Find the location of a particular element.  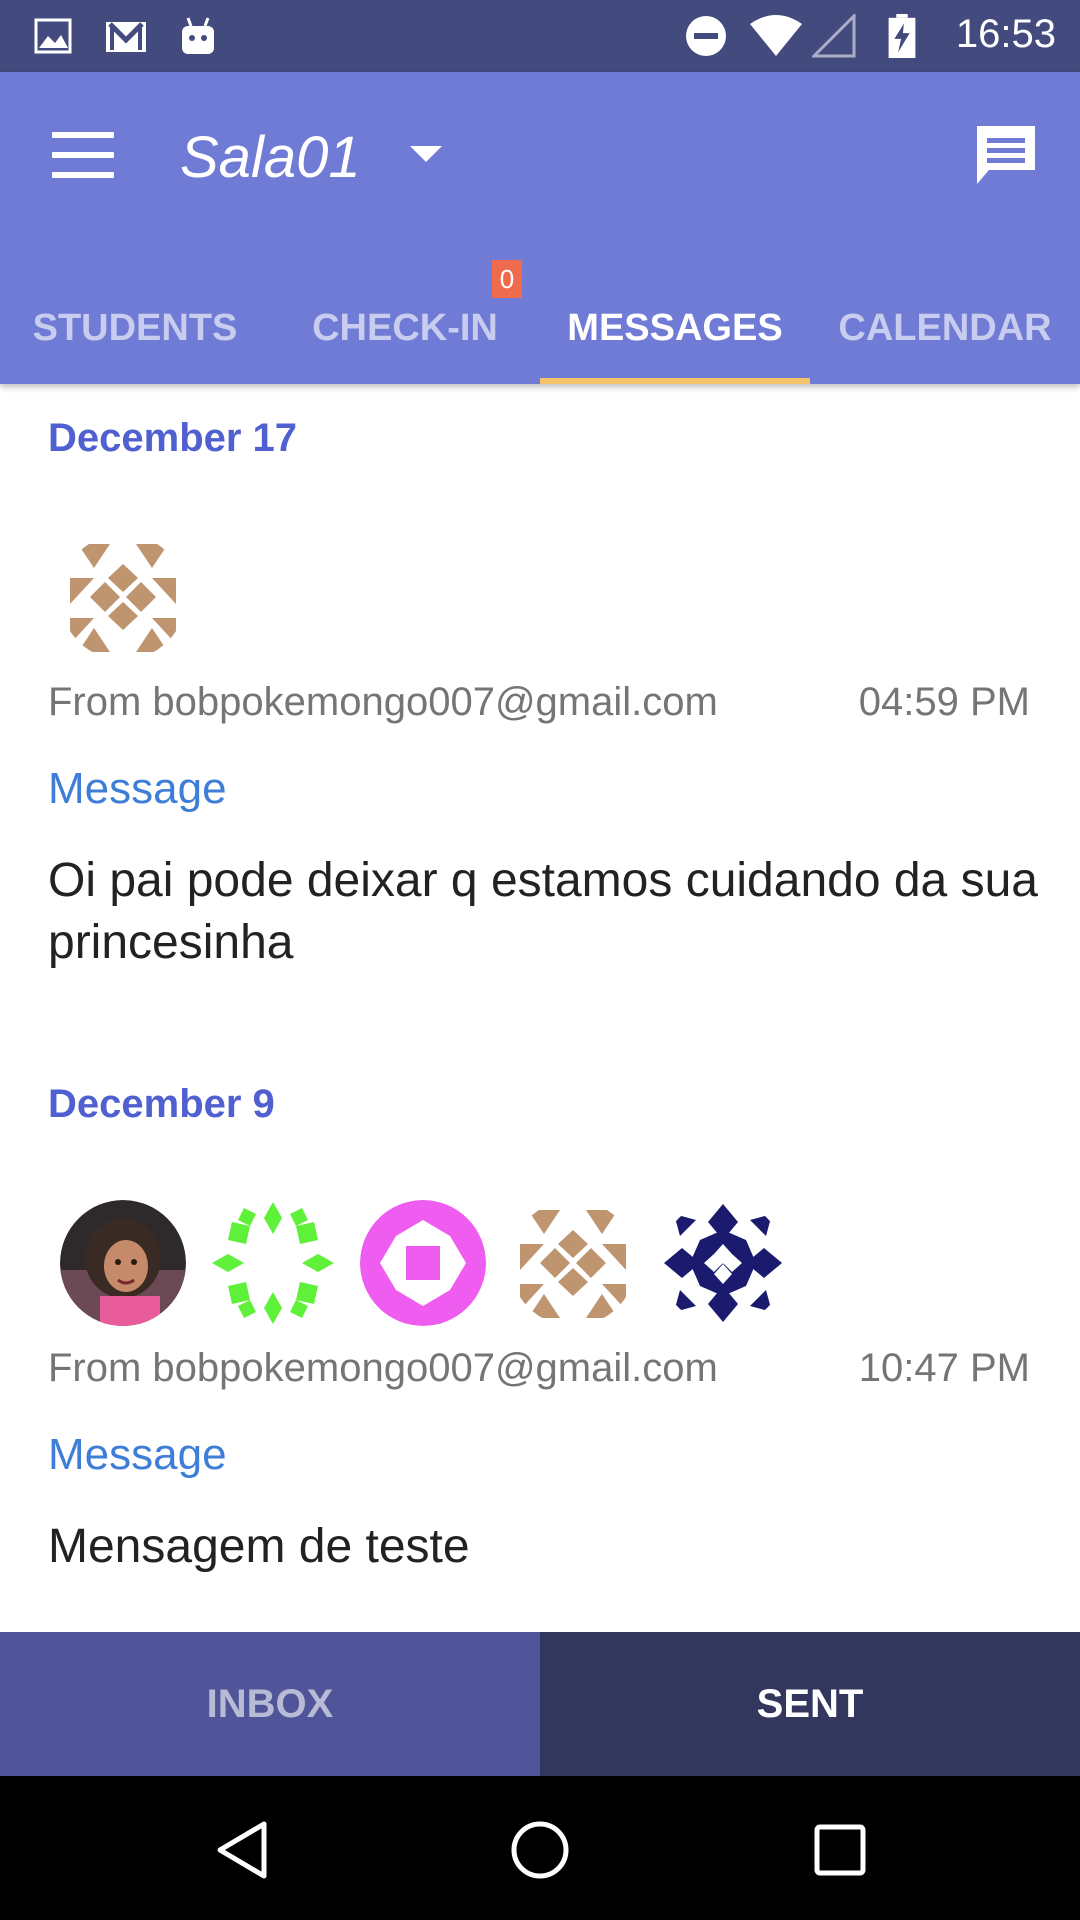

tab-inbox: INBOX is located at coordinates (270, 1704).